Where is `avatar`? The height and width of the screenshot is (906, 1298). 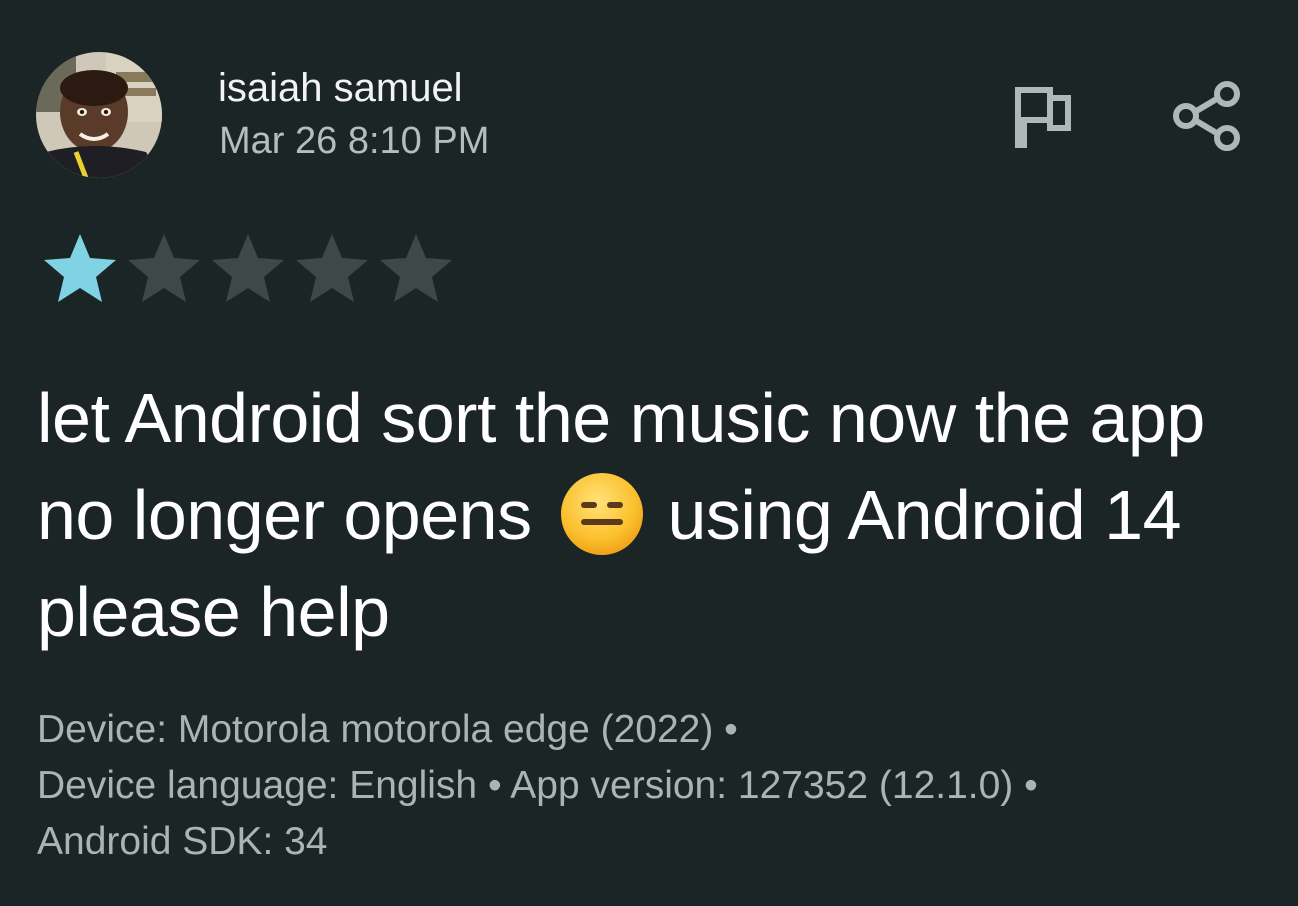
avatar is located at coordinates (99, 115).